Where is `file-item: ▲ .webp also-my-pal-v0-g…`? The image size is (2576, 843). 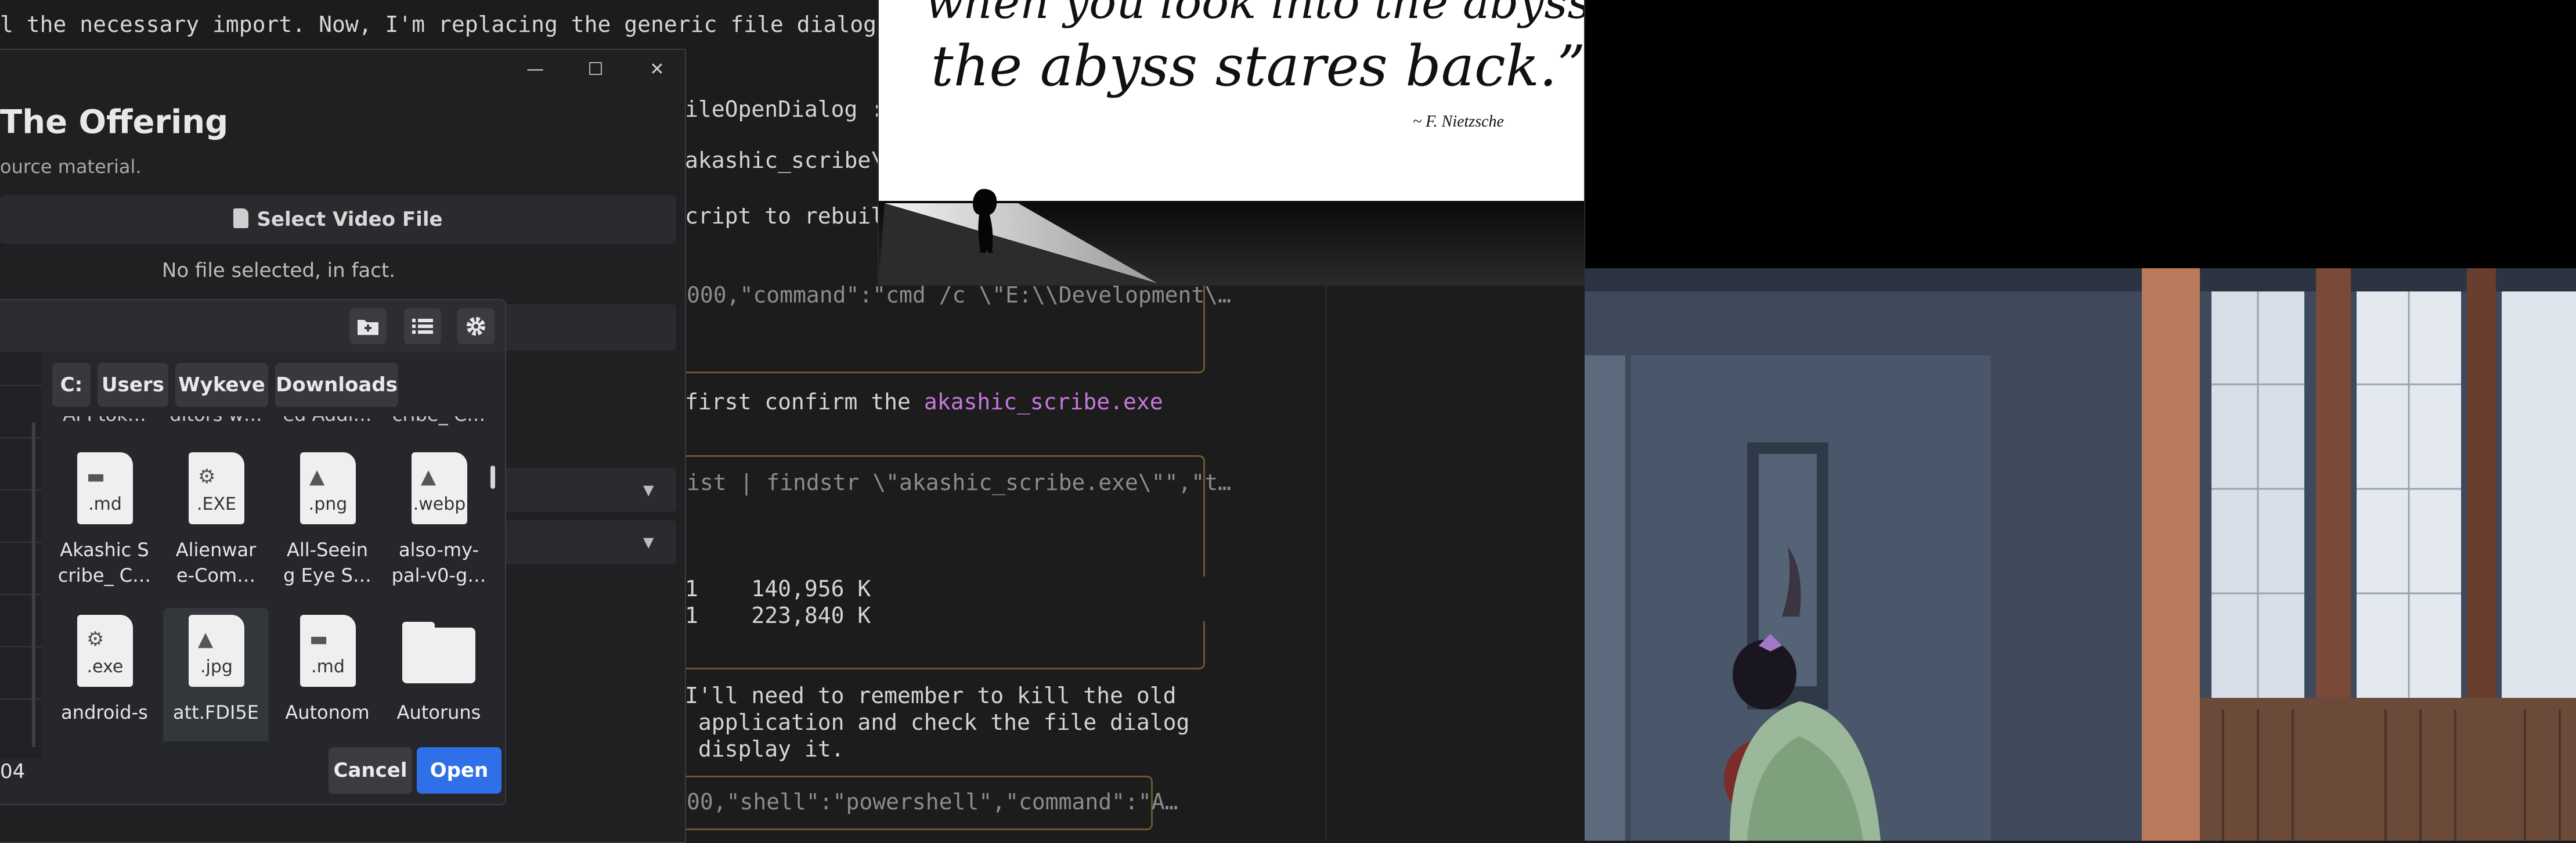 file-item: ▲ .webp also-my-pal-v0-g… is located at coordinates (439, 524).